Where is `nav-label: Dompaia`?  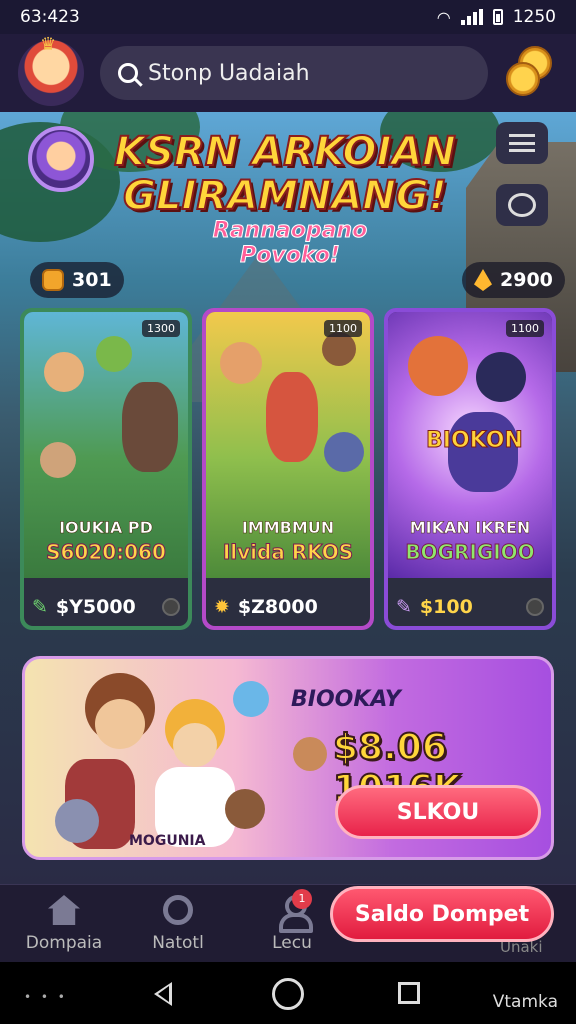
nav-label: Dompaia is located at coordinates (64, 943).